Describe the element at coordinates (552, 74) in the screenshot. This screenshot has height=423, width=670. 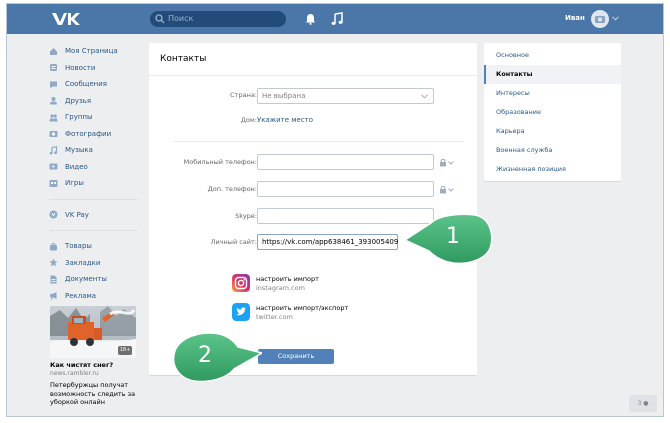
I see `settings-item-contacts: Контакты` at that location.